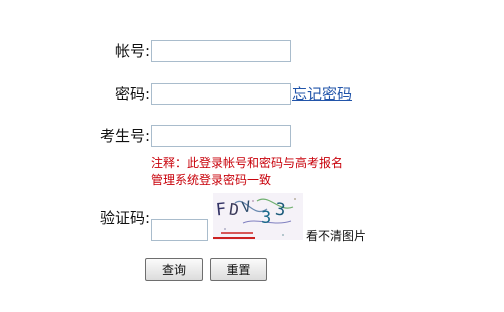 The width and height of the screenshot is (504, 312). What do you see at coordinates (234, 238) in the screenshot?
I see `captcha-underline-decor` at bounding box center [234, 238].